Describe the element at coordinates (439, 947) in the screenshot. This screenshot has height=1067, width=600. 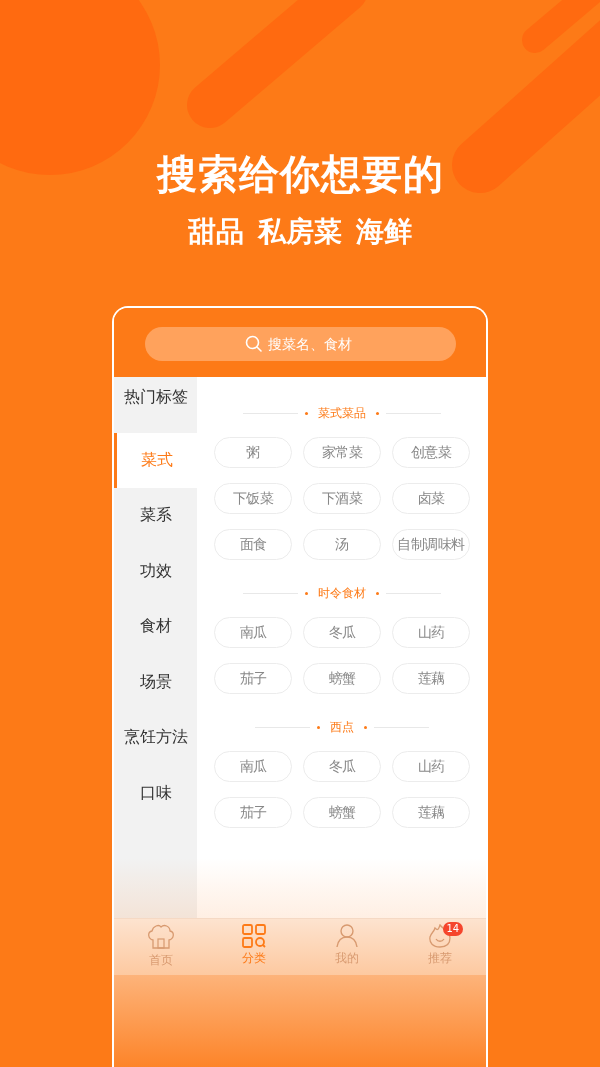
I see `nav-tab: 14 推荐` at that location.